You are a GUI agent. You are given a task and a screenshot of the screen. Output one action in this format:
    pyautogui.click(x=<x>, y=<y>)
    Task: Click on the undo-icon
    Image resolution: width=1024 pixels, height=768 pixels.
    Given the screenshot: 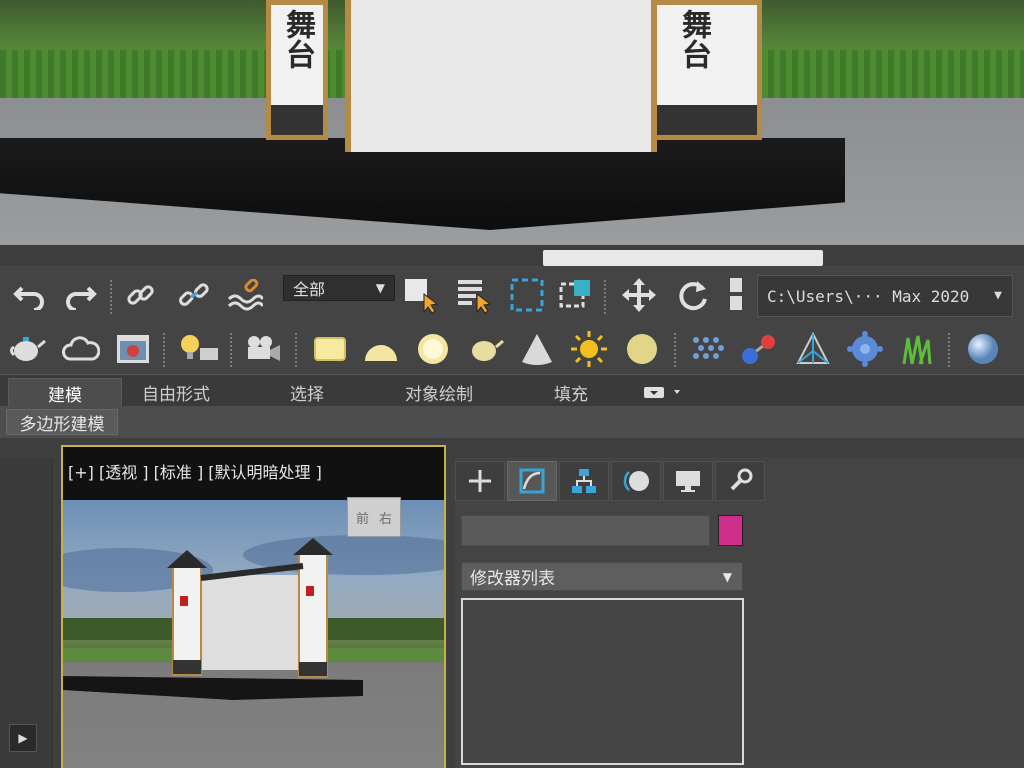 What is the action you would take?
    pyautogui.click(x=29, y=296)
    